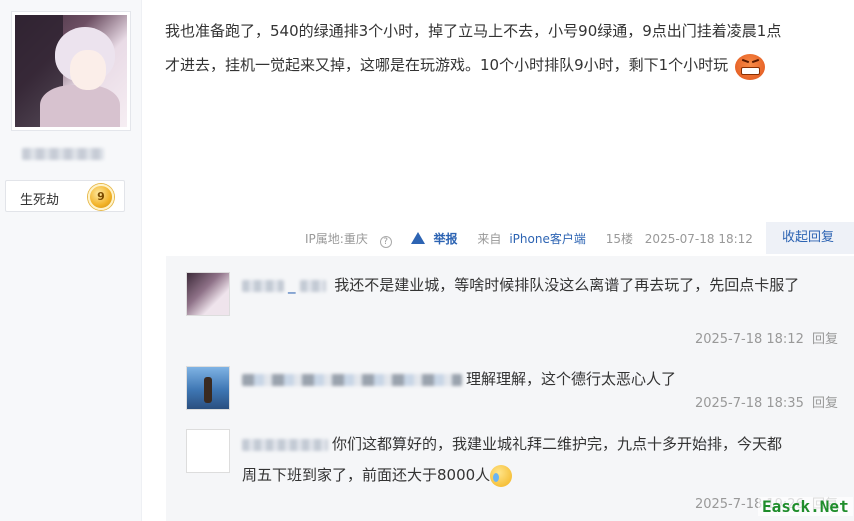 This screenshot has height=521, width=854. I want to click on avatar-image, so click(71, 71).